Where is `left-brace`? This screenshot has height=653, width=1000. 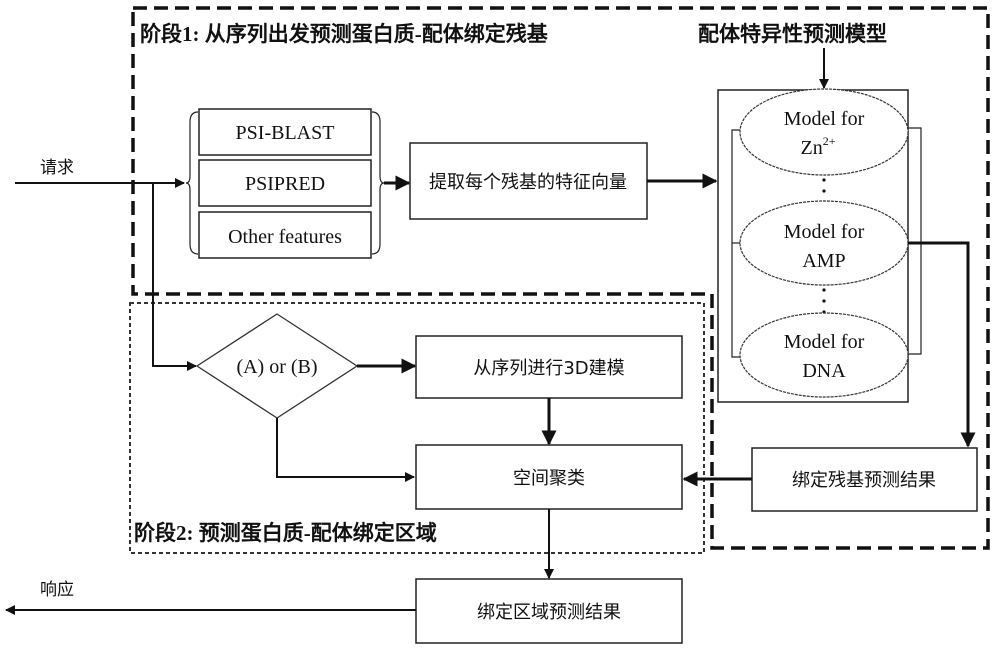 left-brace is located at coordinates (192, 183).